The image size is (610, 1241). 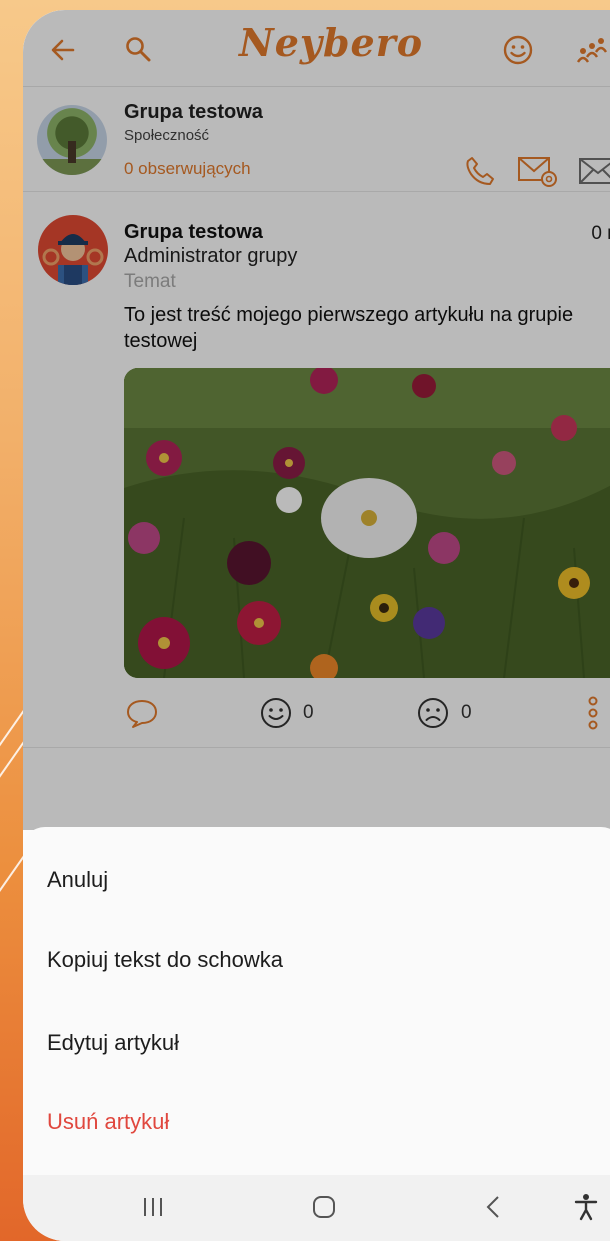 I want to click on email-at-icon, so click(x=538, y=171).